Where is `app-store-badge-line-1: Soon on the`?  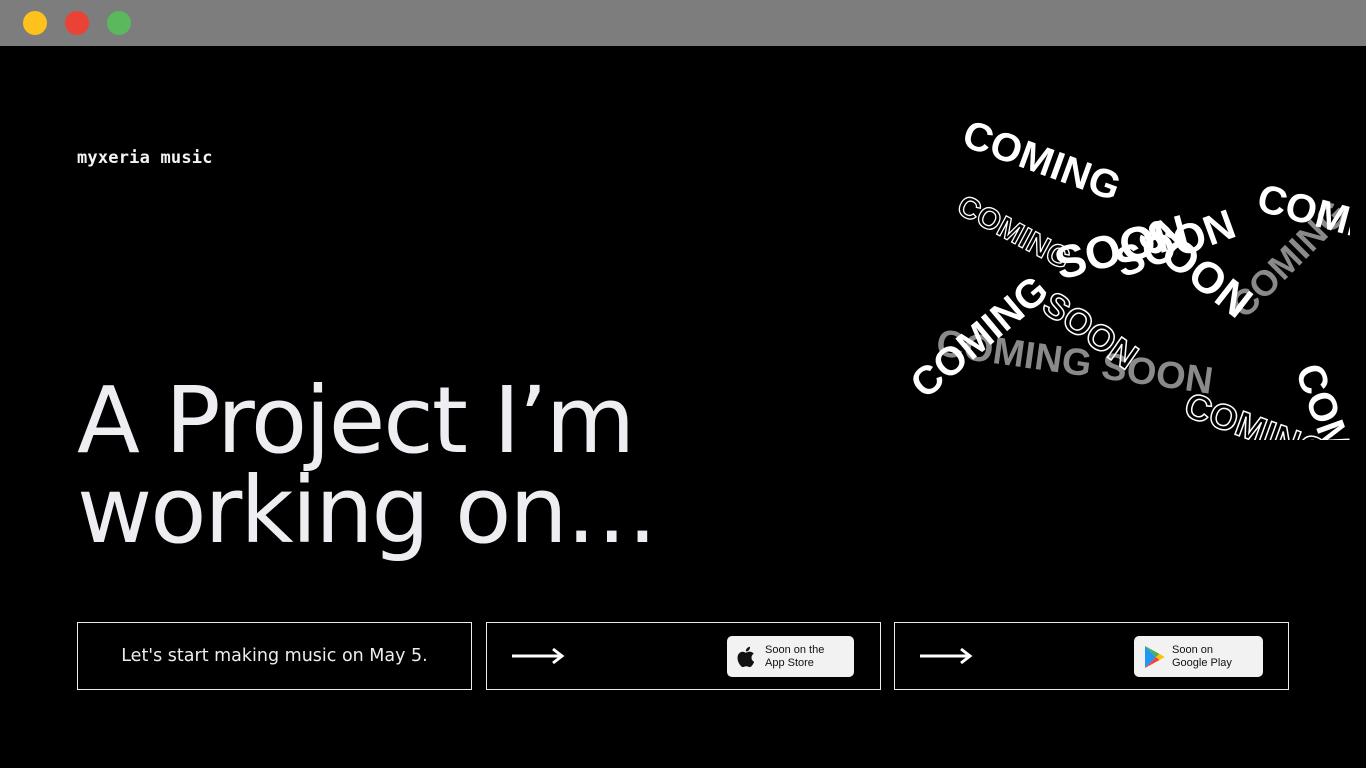 app-store-badge-line-1: Soon on the is located at coordinates (795, 649).